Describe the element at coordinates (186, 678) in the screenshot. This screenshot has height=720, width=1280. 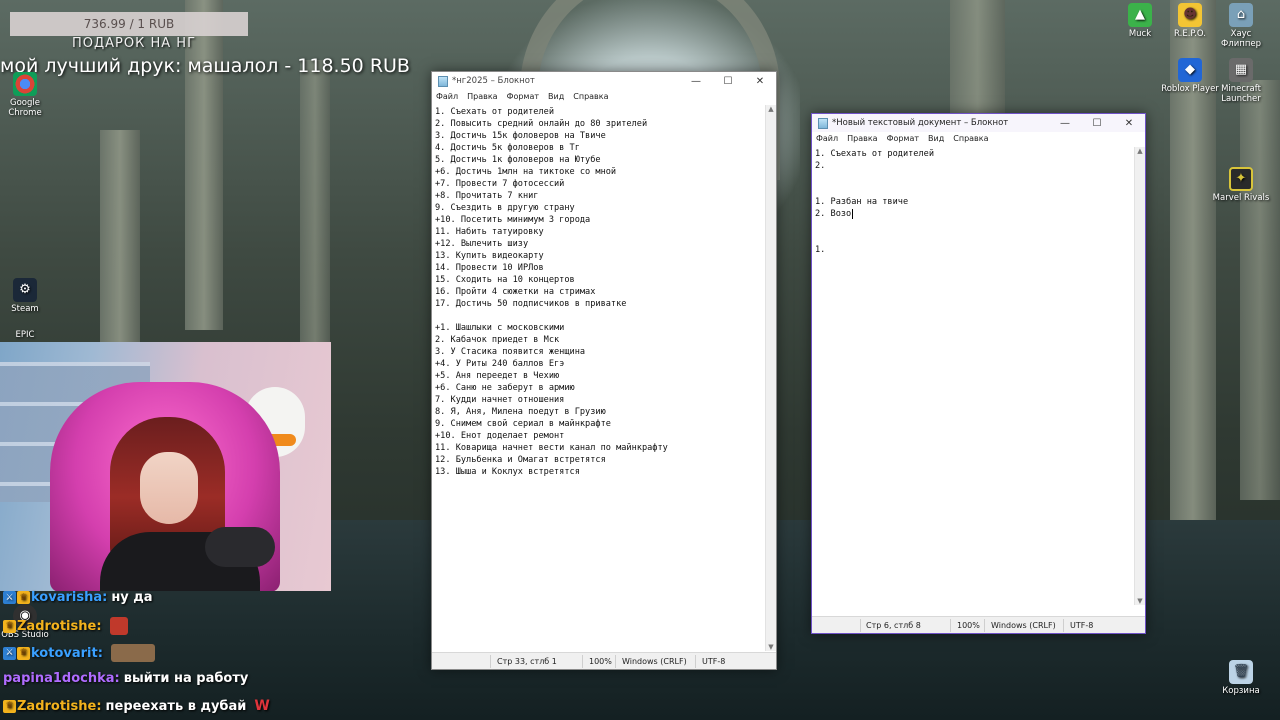
I see `chat-message-text: выйти на работу` at that location.